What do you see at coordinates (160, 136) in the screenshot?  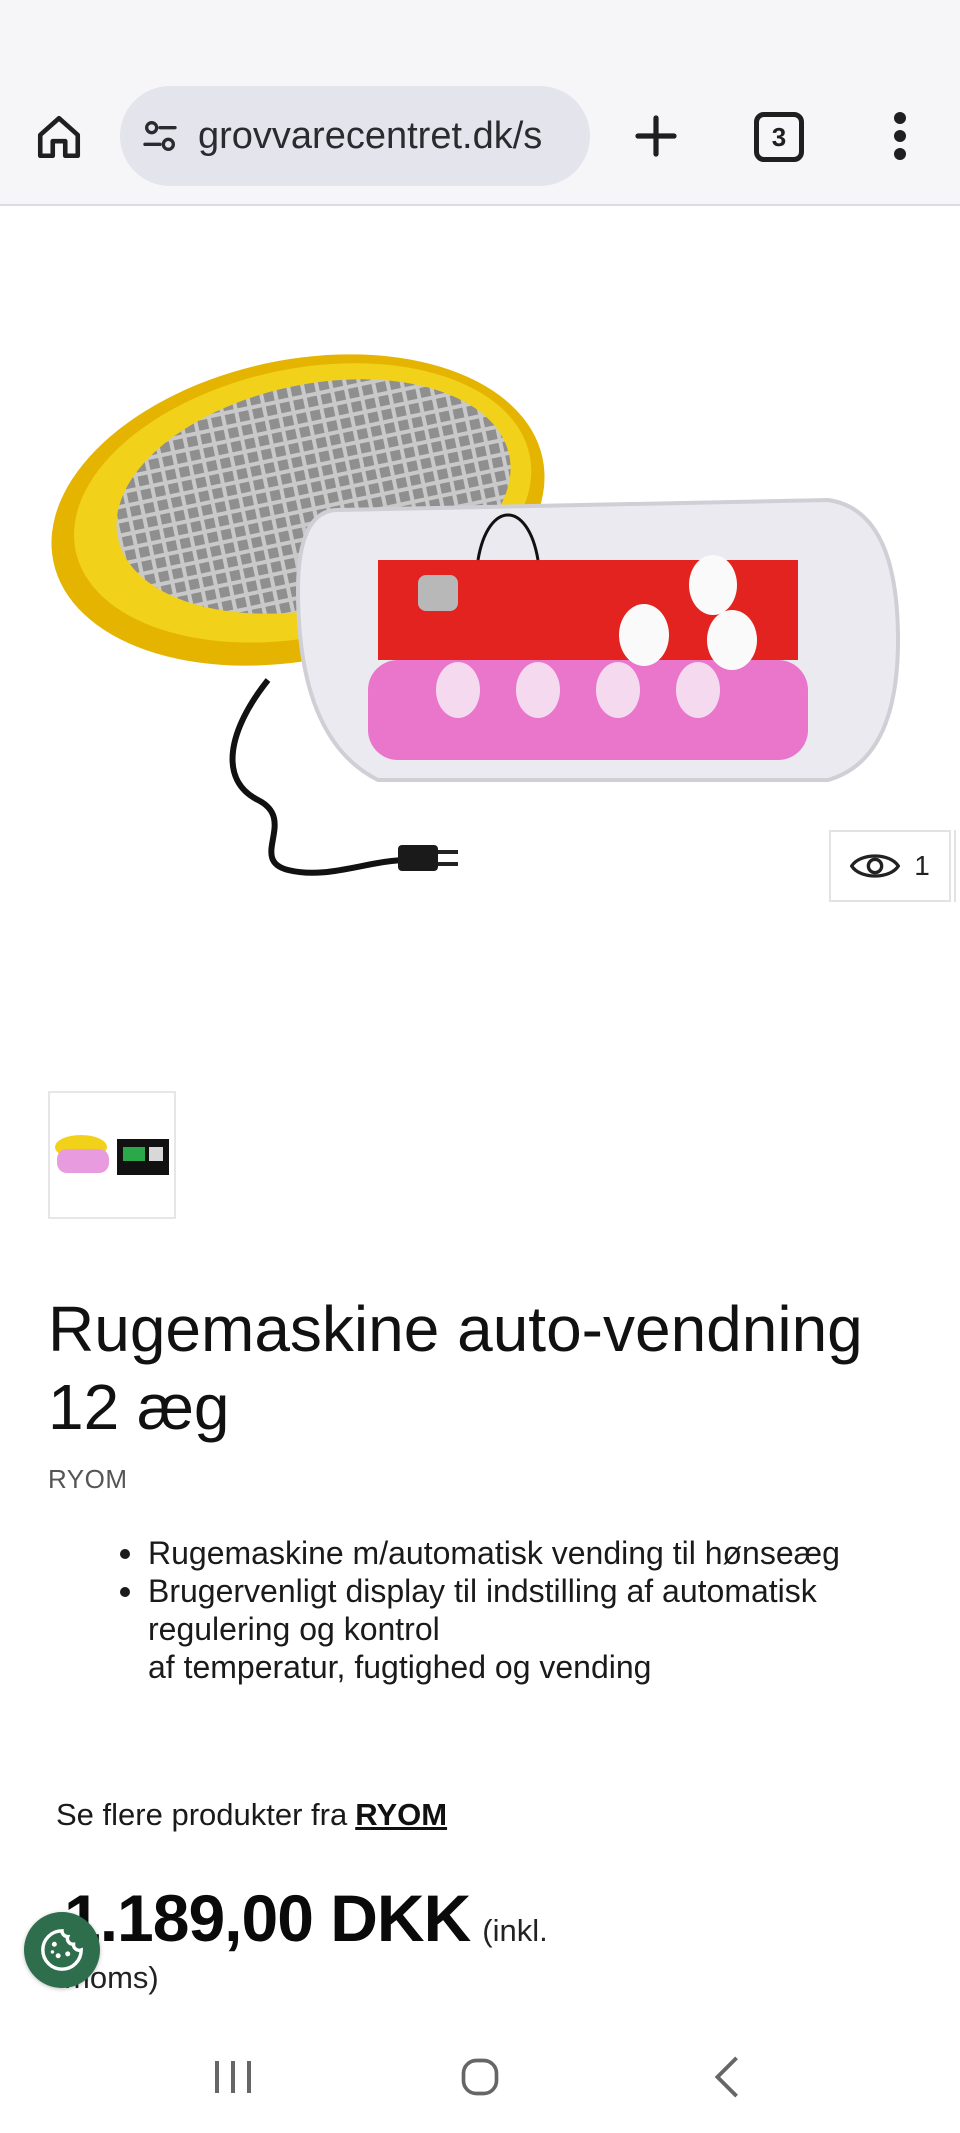 I see `tune-icon` at bounding box center [160, 136].